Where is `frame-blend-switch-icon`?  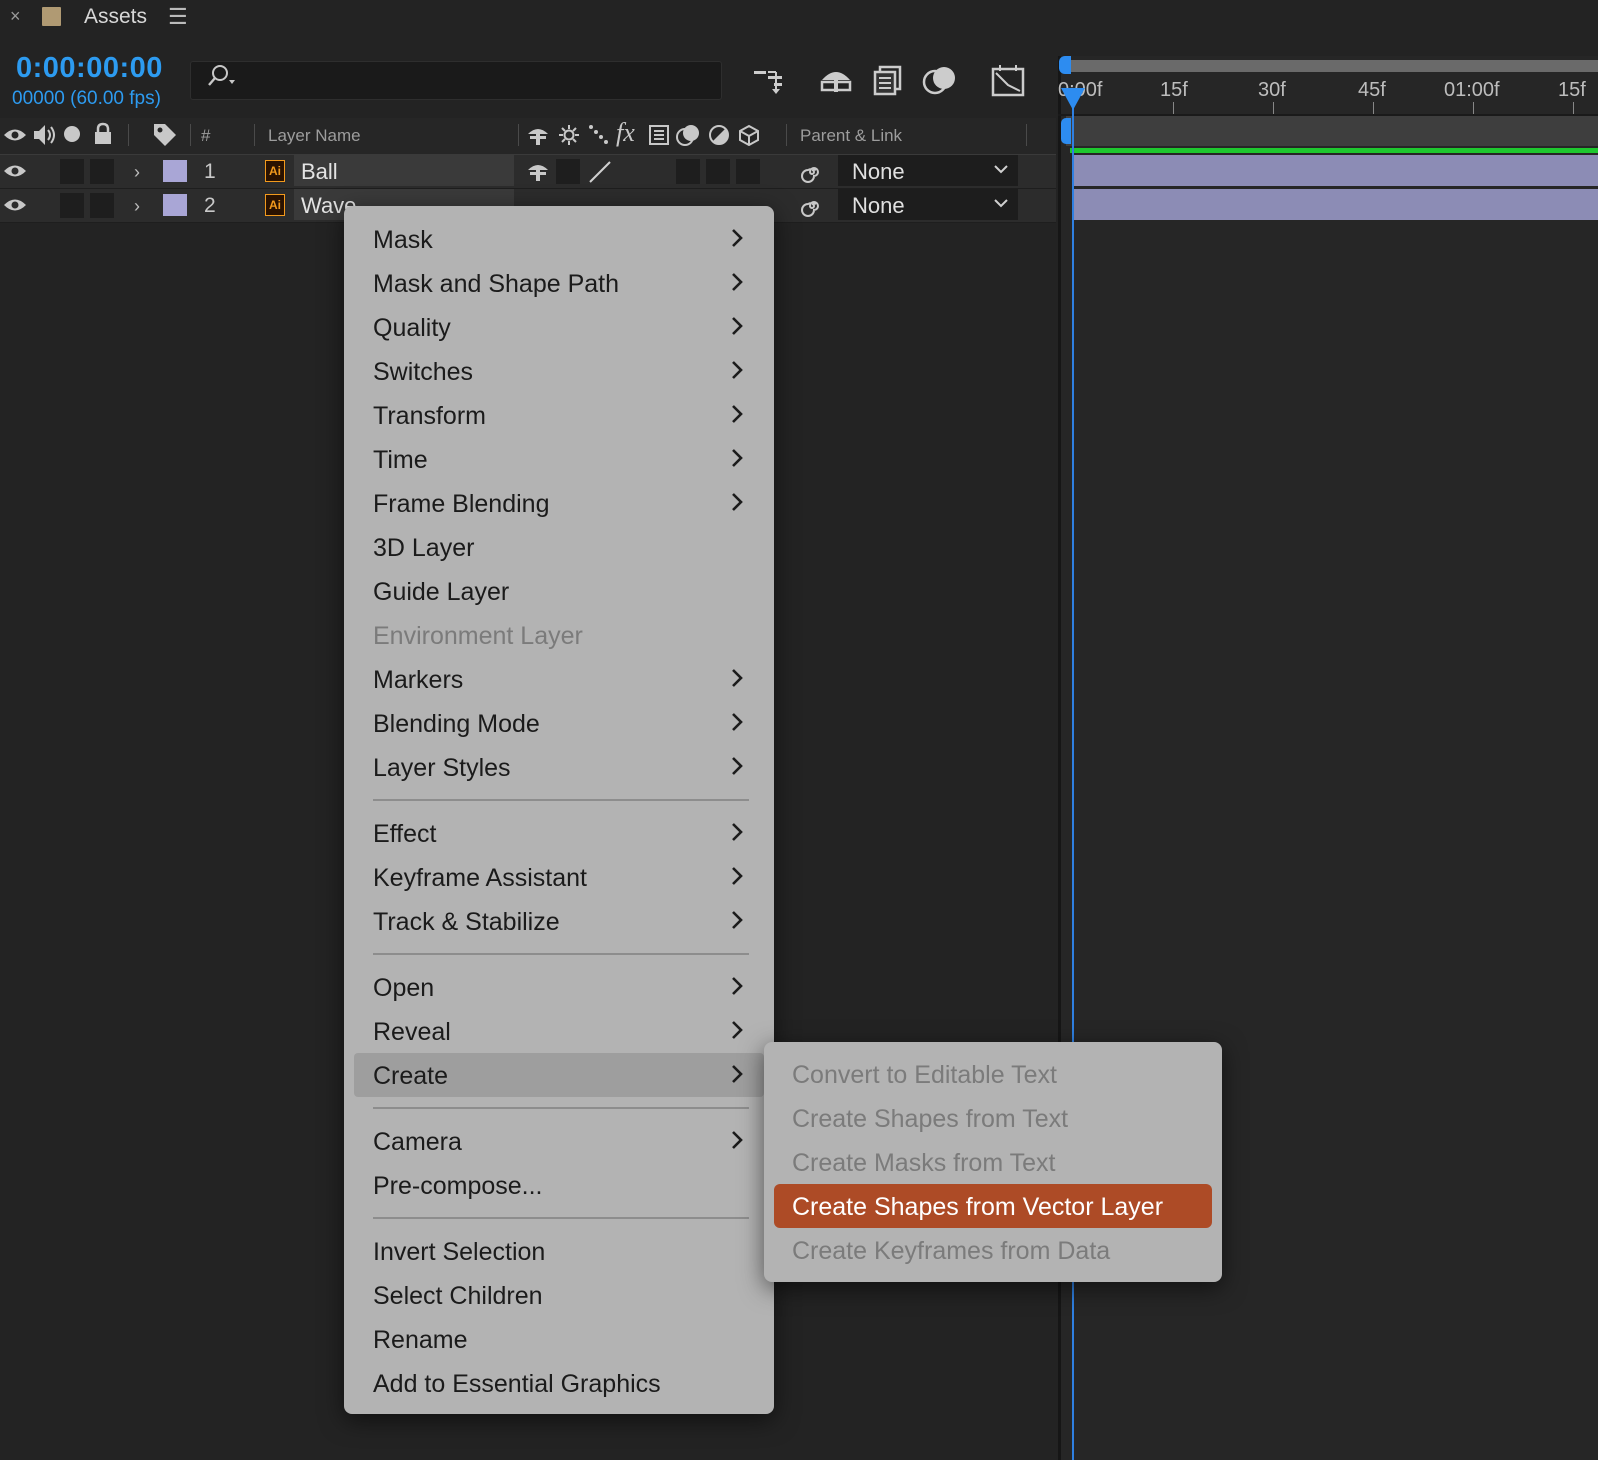 frame-blend-switch-icon is located at coordinates (659, 137).